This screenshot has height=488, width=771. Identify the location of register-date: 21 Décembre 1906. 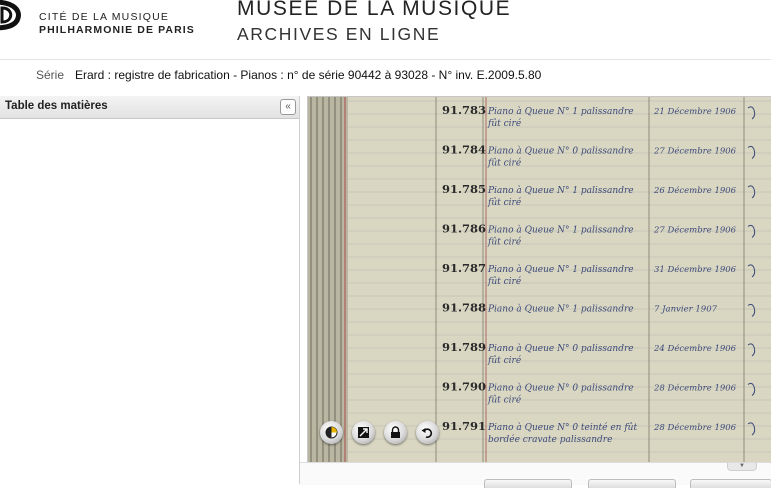
(695, 111).